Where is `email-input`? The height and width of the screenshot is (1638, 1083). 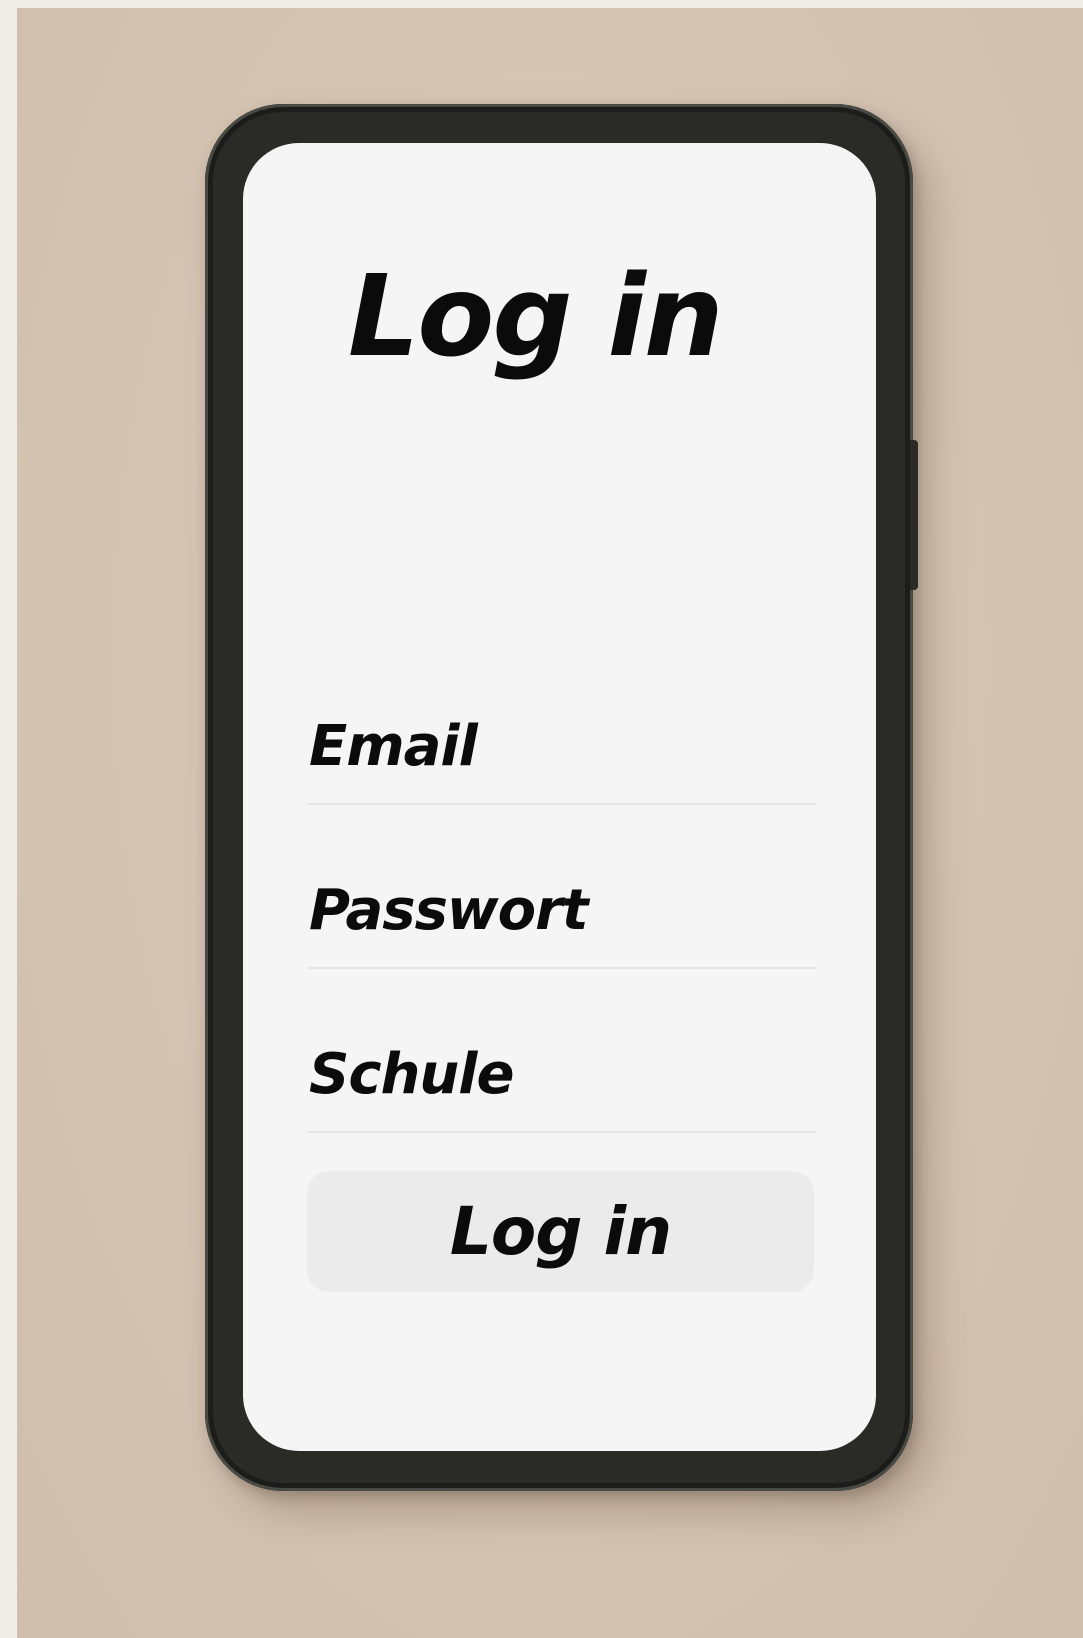 email-input is located at coordinates (564, 754).